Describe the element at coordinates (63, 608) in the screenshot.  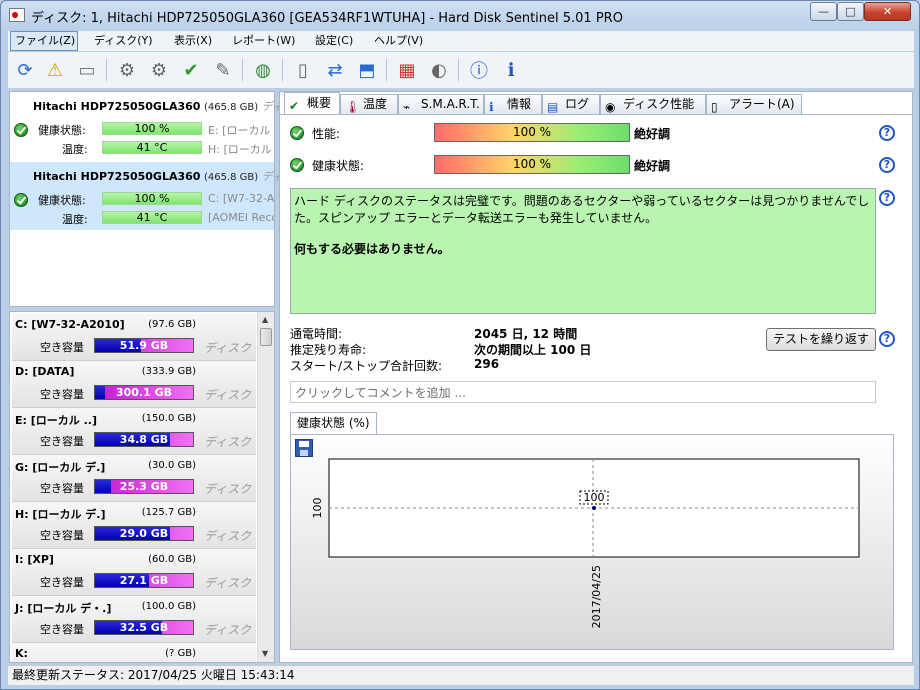
I see `partition-name: J: [ローカル デ・.]` at that location.